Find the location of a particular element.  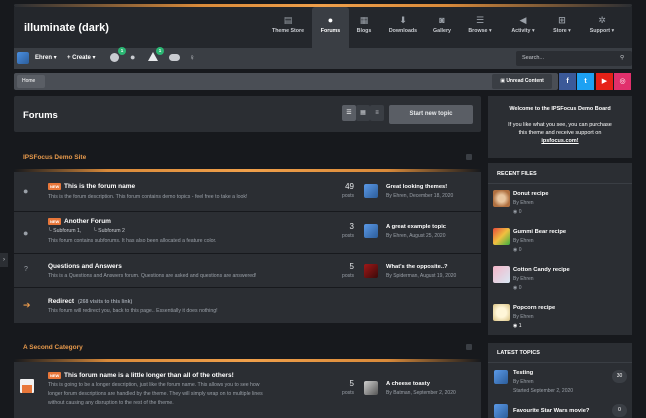

nav-tab-store: ⊞ Store ▾ is located at coordinates (562, 27).